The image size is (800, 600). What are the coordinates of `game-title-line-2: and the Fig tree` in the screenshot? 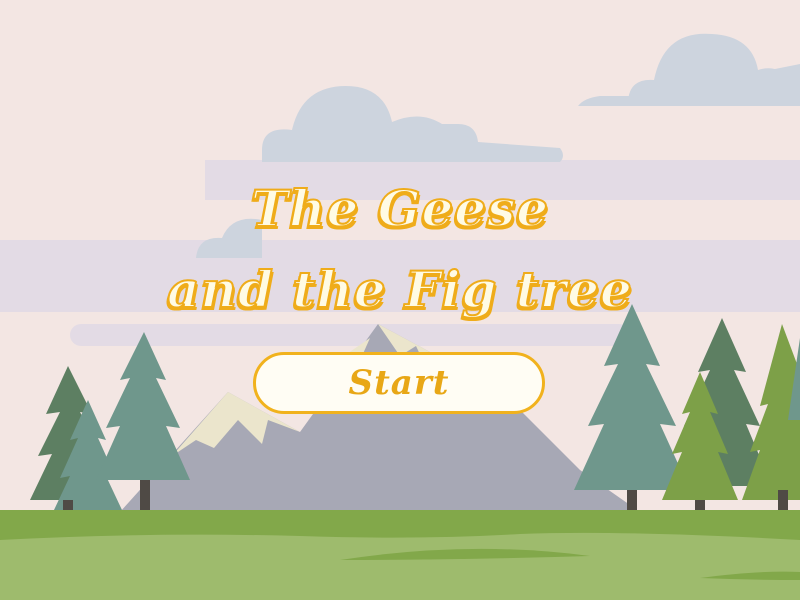 It's located at (399, 289).